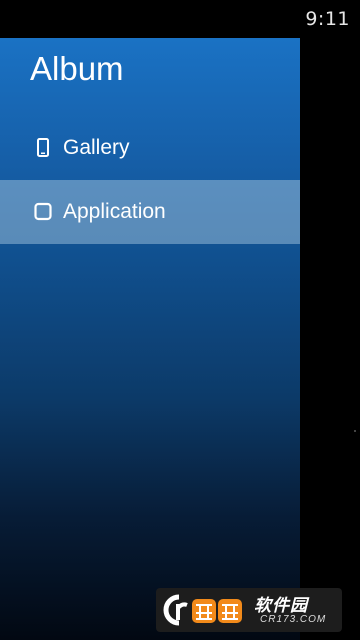 The width and height of the screenshot is (360, 640). What do you see at coordinates (281, 605) in the screenshot?
I see `watermark-title: 软件园` at bounding box center [281, 605].